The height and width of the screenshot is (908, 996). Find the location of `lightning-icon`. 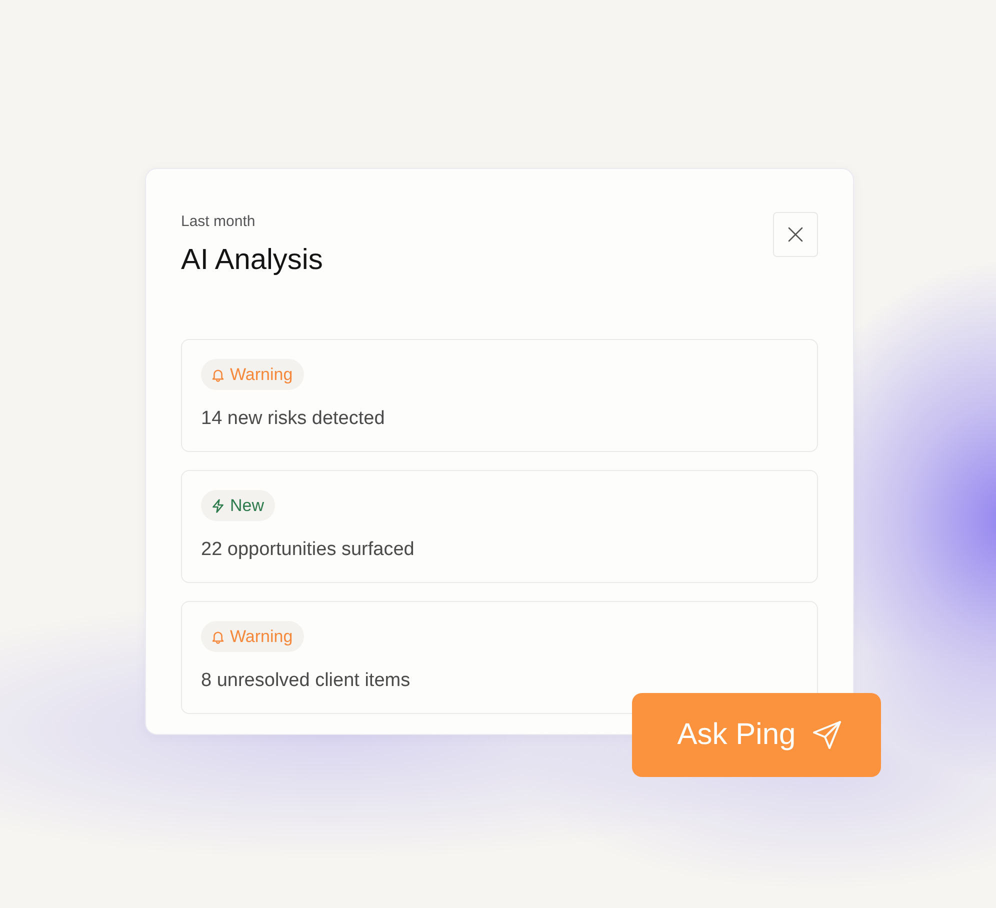

lightning-icon is located at coordinates (218, 505).